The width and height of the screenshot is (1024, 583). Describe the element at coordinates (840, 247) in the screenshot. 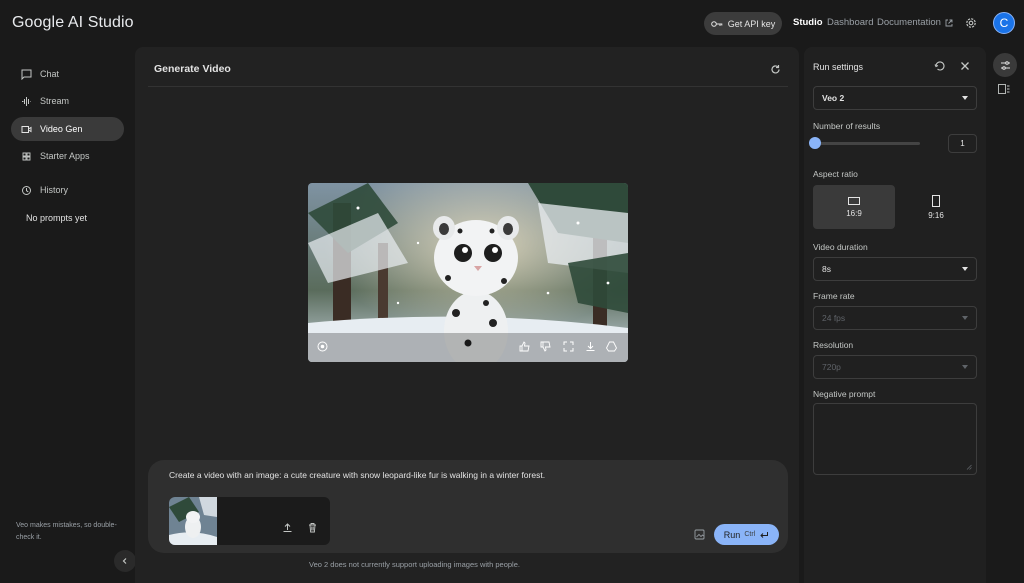

I see `duration-label: Video duration` at that location.